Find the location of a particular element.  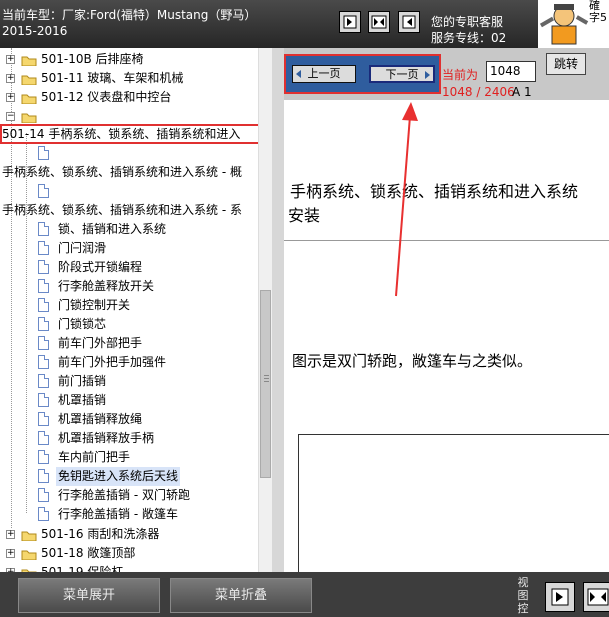

tree-item-label: 前门插销 is located at coordinates (82, 381).